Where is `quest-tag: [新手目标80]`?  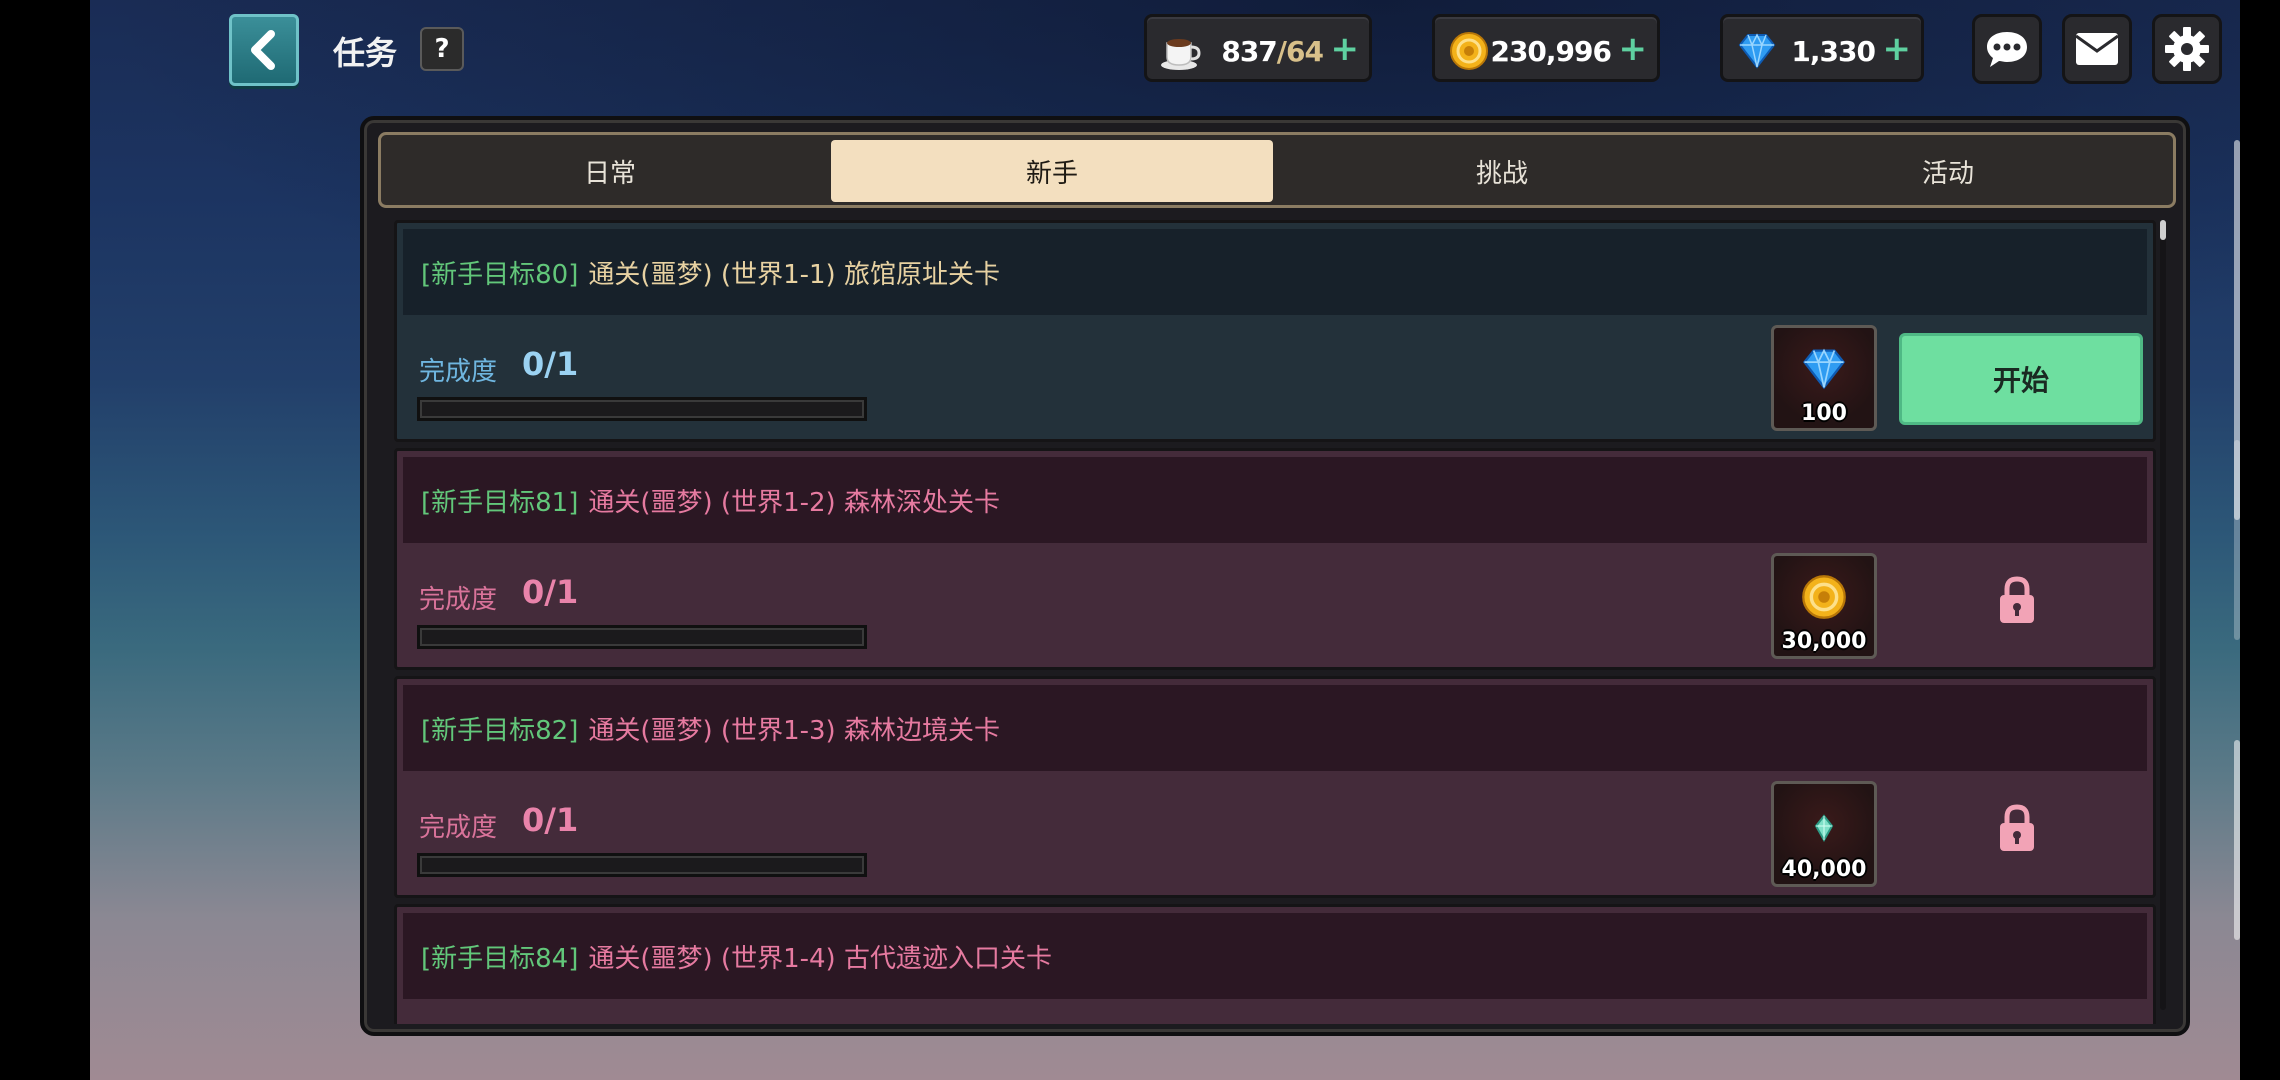
quest-tag: [新手目标80] is located at coordinates (500, 274).